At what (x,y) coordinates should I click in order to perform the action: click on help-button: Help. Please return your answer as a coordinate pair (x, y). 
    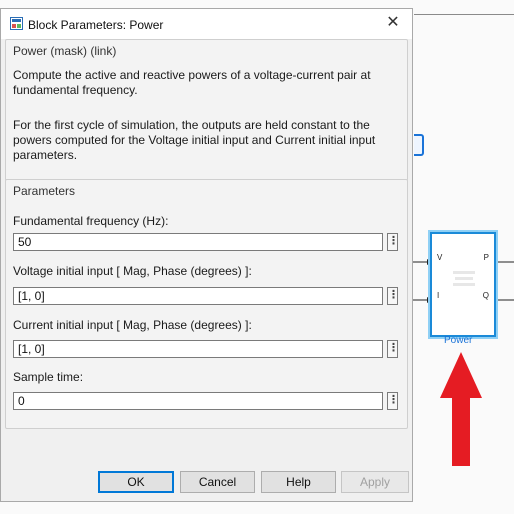
    Looking at the image, I should click on (298, 482).